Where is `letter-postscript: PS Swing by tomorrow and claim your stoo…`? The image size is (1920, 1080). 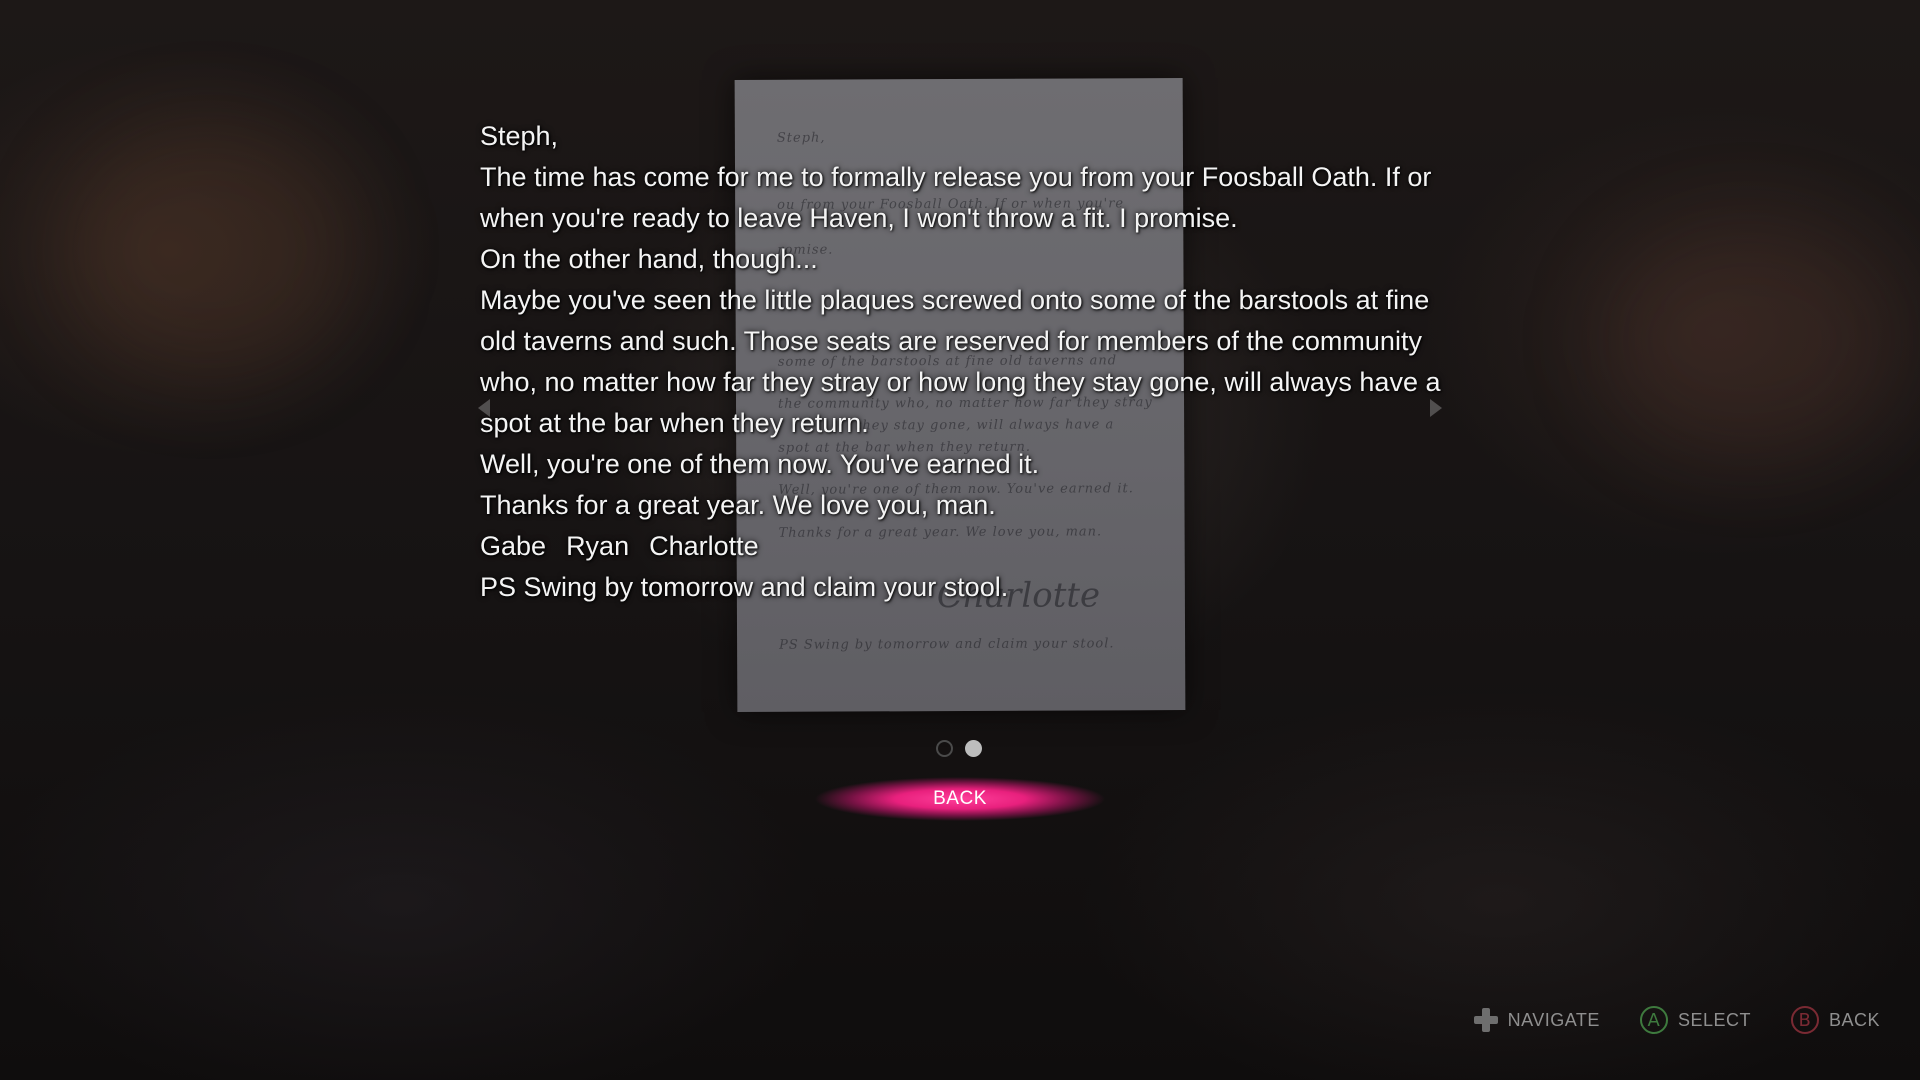
letter-postscript: PS Swing by tomorrow and claim your stoo… is located at coordinates (744, 587).